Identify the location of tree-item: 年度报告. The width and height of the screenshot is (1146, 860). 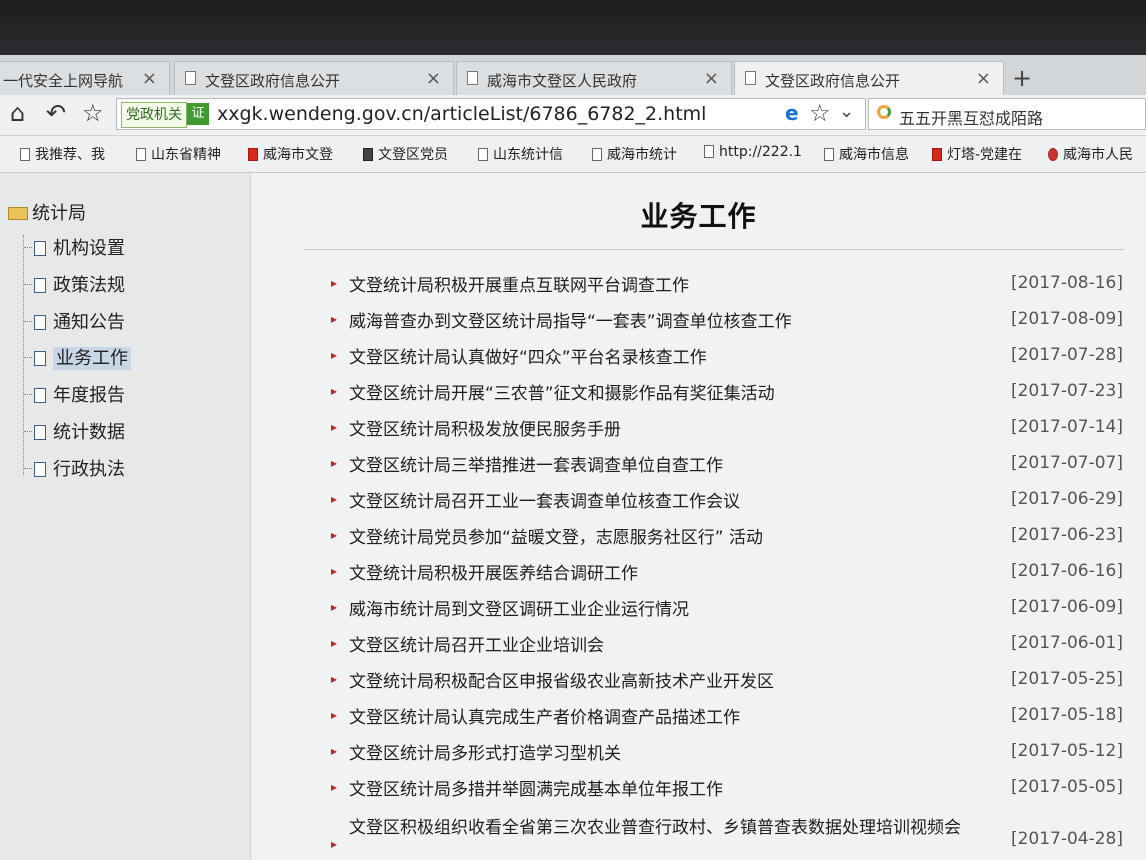
(74, 395).